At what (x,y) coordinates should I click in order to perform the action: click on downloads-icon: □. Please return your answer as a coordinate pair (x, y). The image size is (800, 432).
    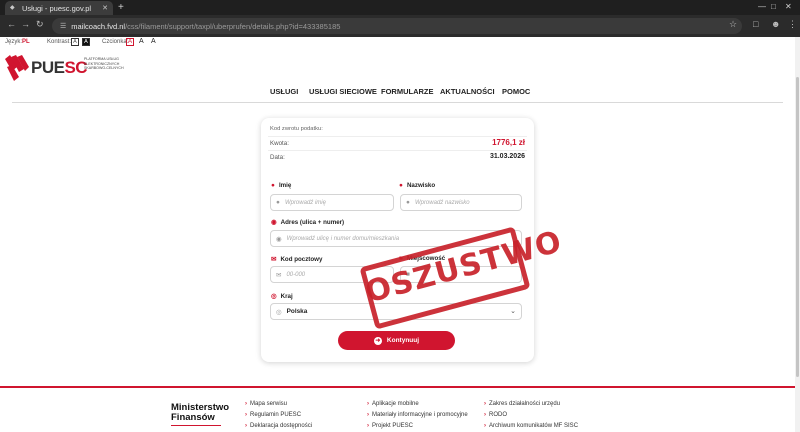
    Looking at the image, I should click on (755, 24).